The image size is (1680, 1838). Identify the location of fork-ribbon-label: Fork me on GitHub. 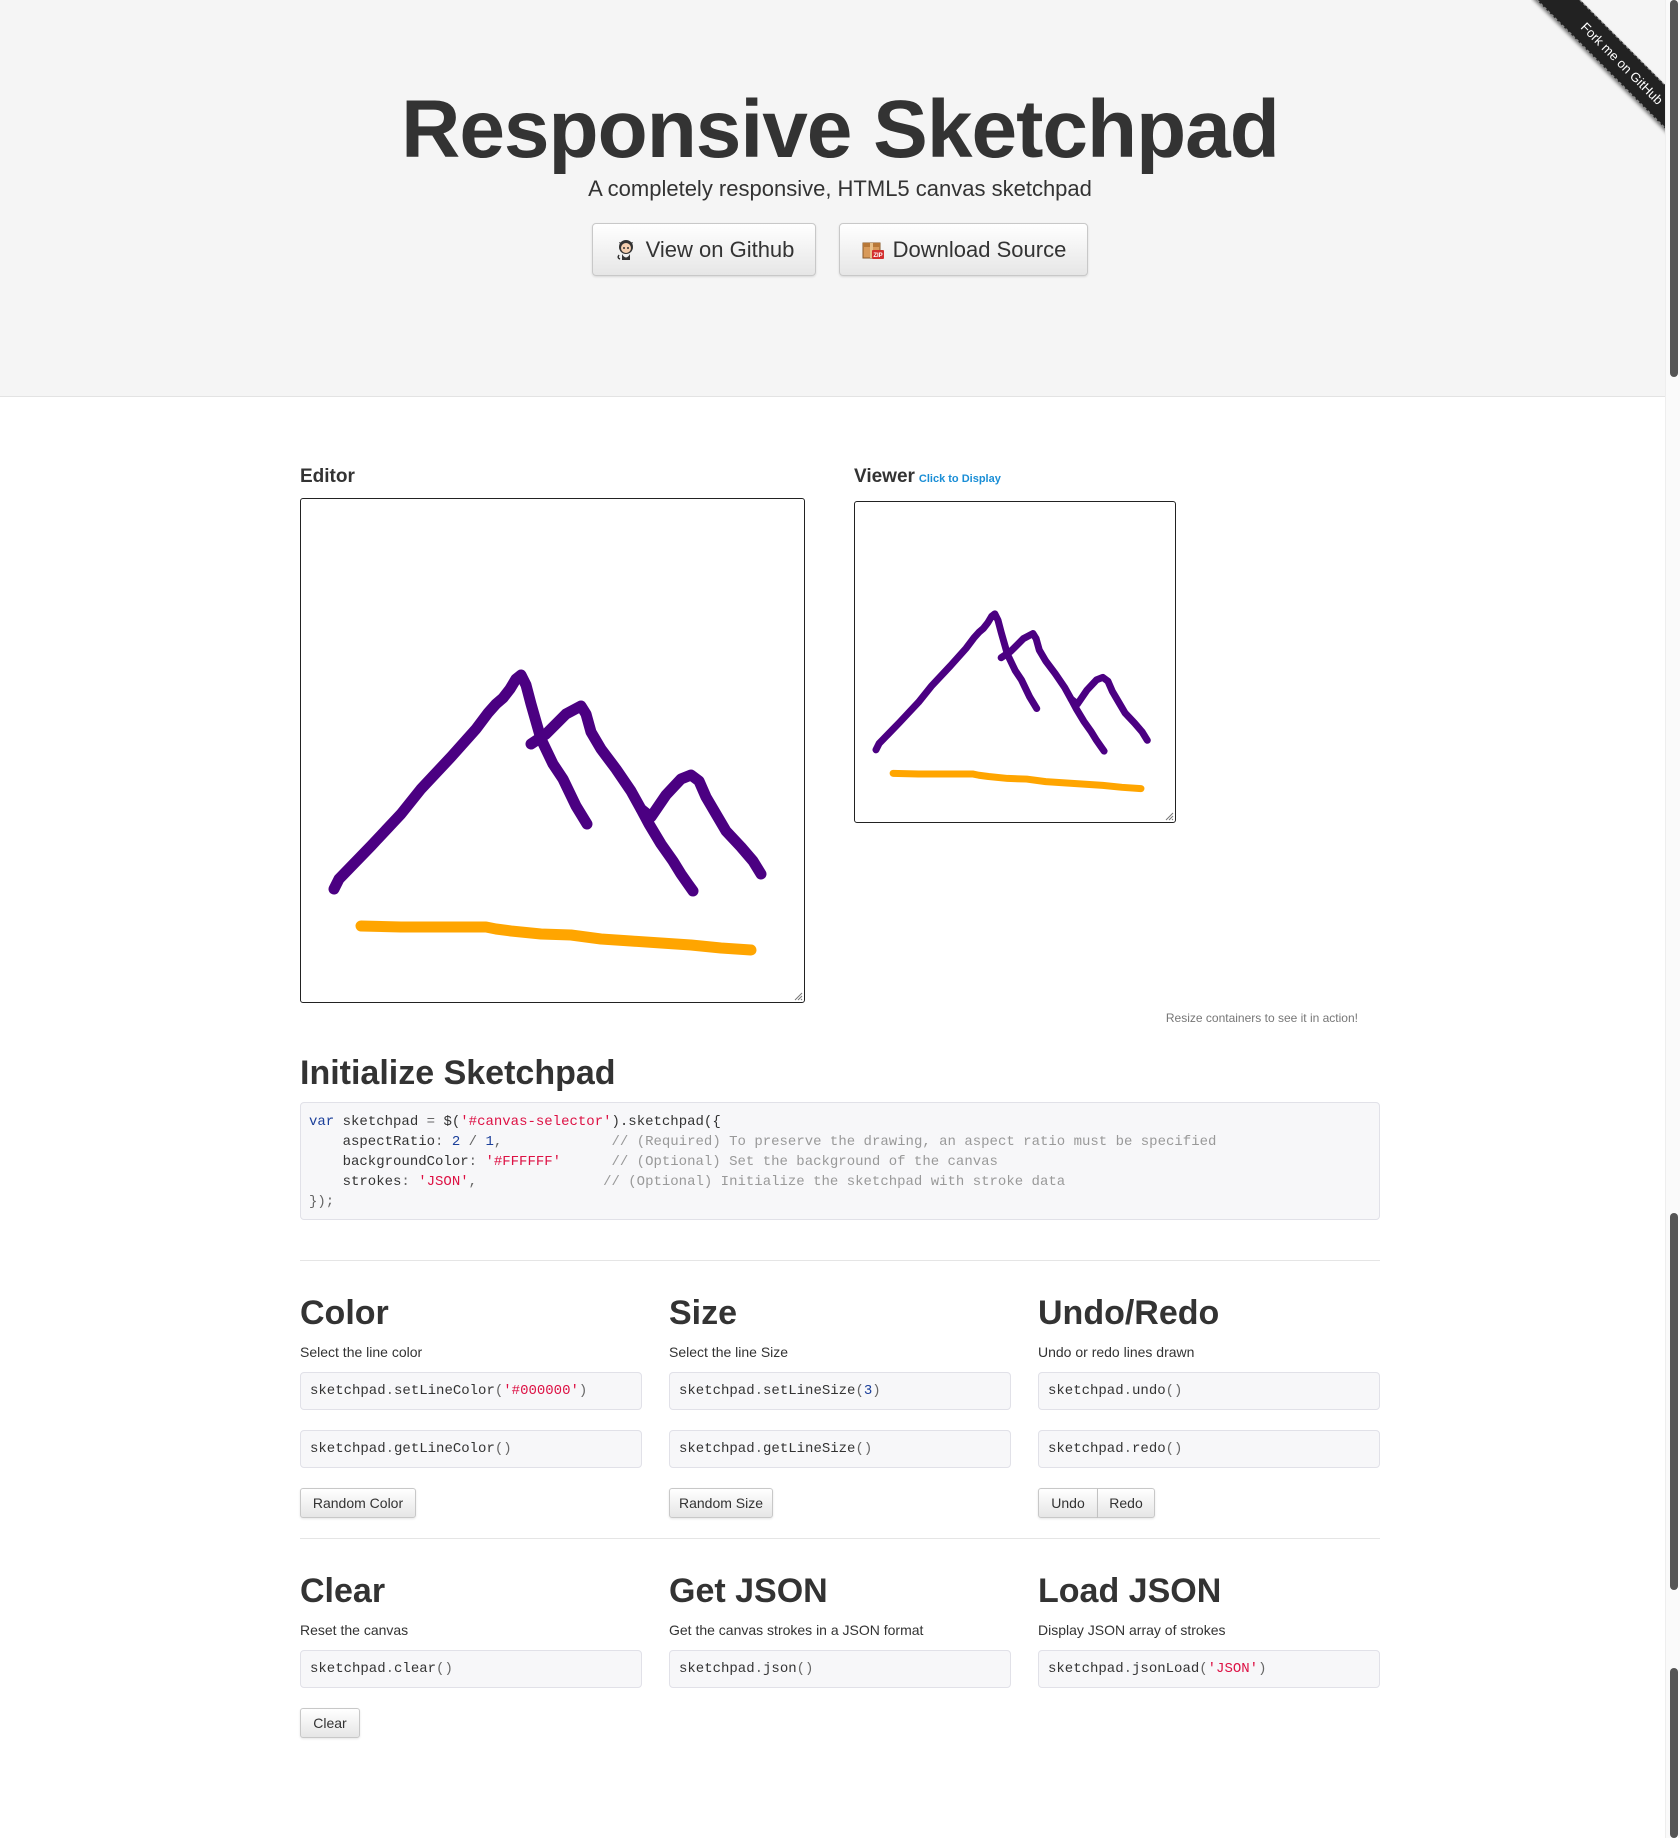
(1606, 74).